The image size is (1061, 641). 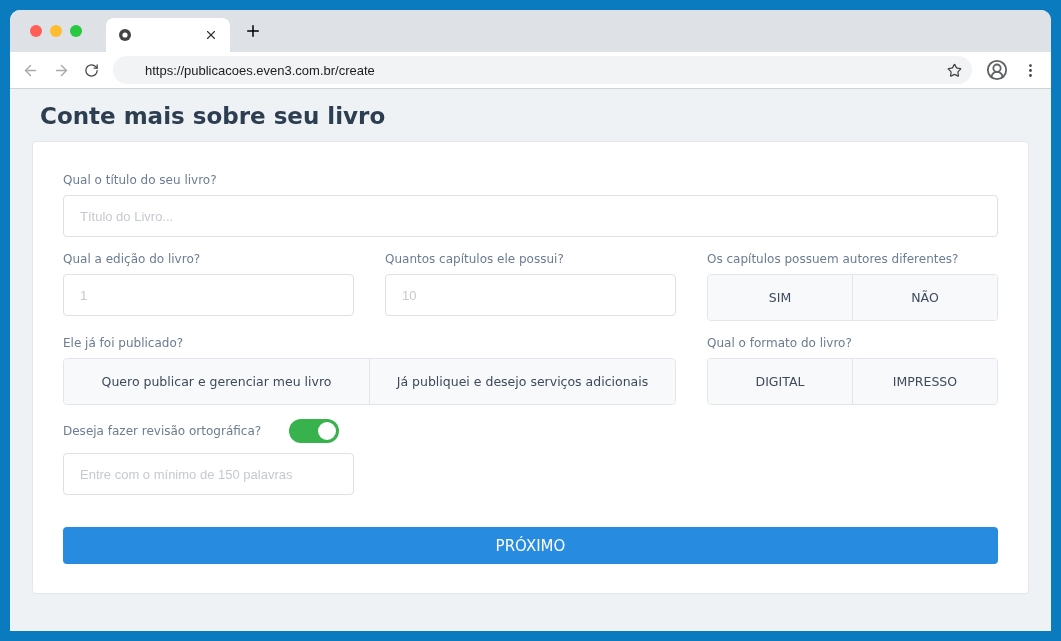 I want to click on star-icon, so click(x=954, y=70).